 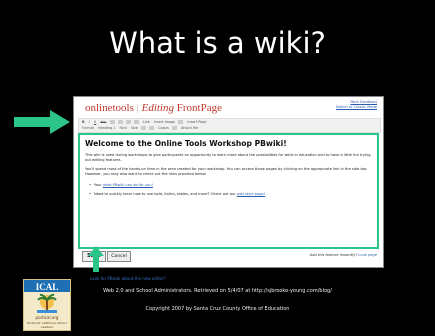 I want to click on size-select: Size, so click(x=134, y=128).